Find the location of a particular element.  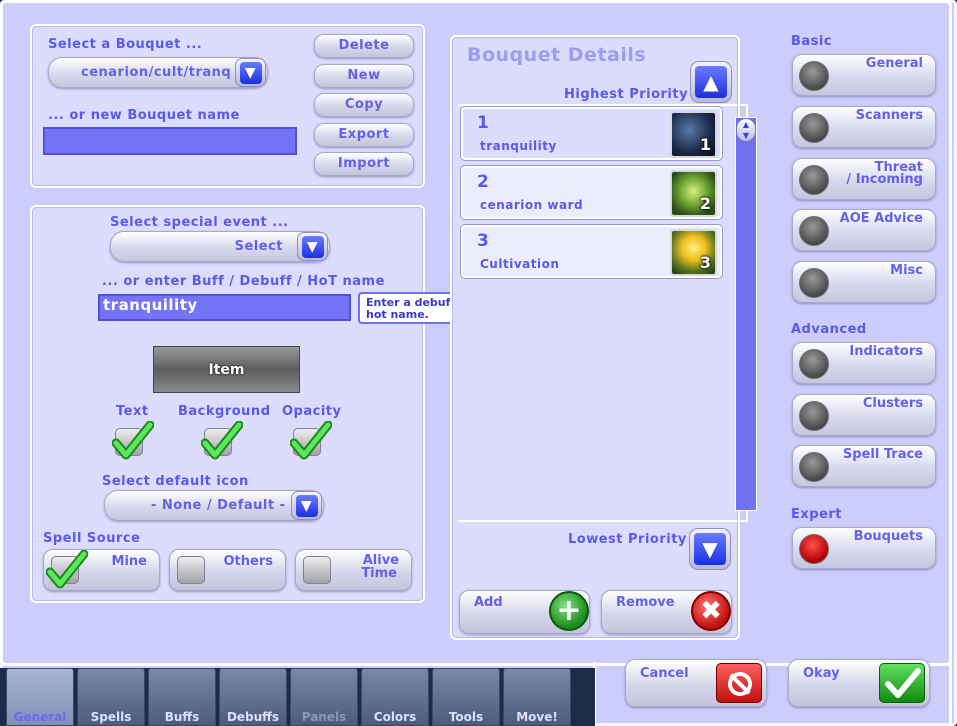

add-button: Add + is located at coordinates (524, 612).